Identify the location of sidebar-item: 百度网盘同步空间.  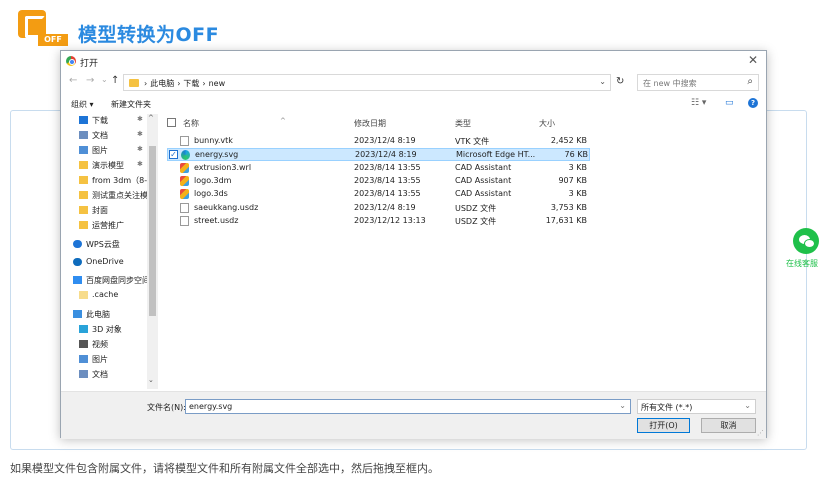
(109, 281).